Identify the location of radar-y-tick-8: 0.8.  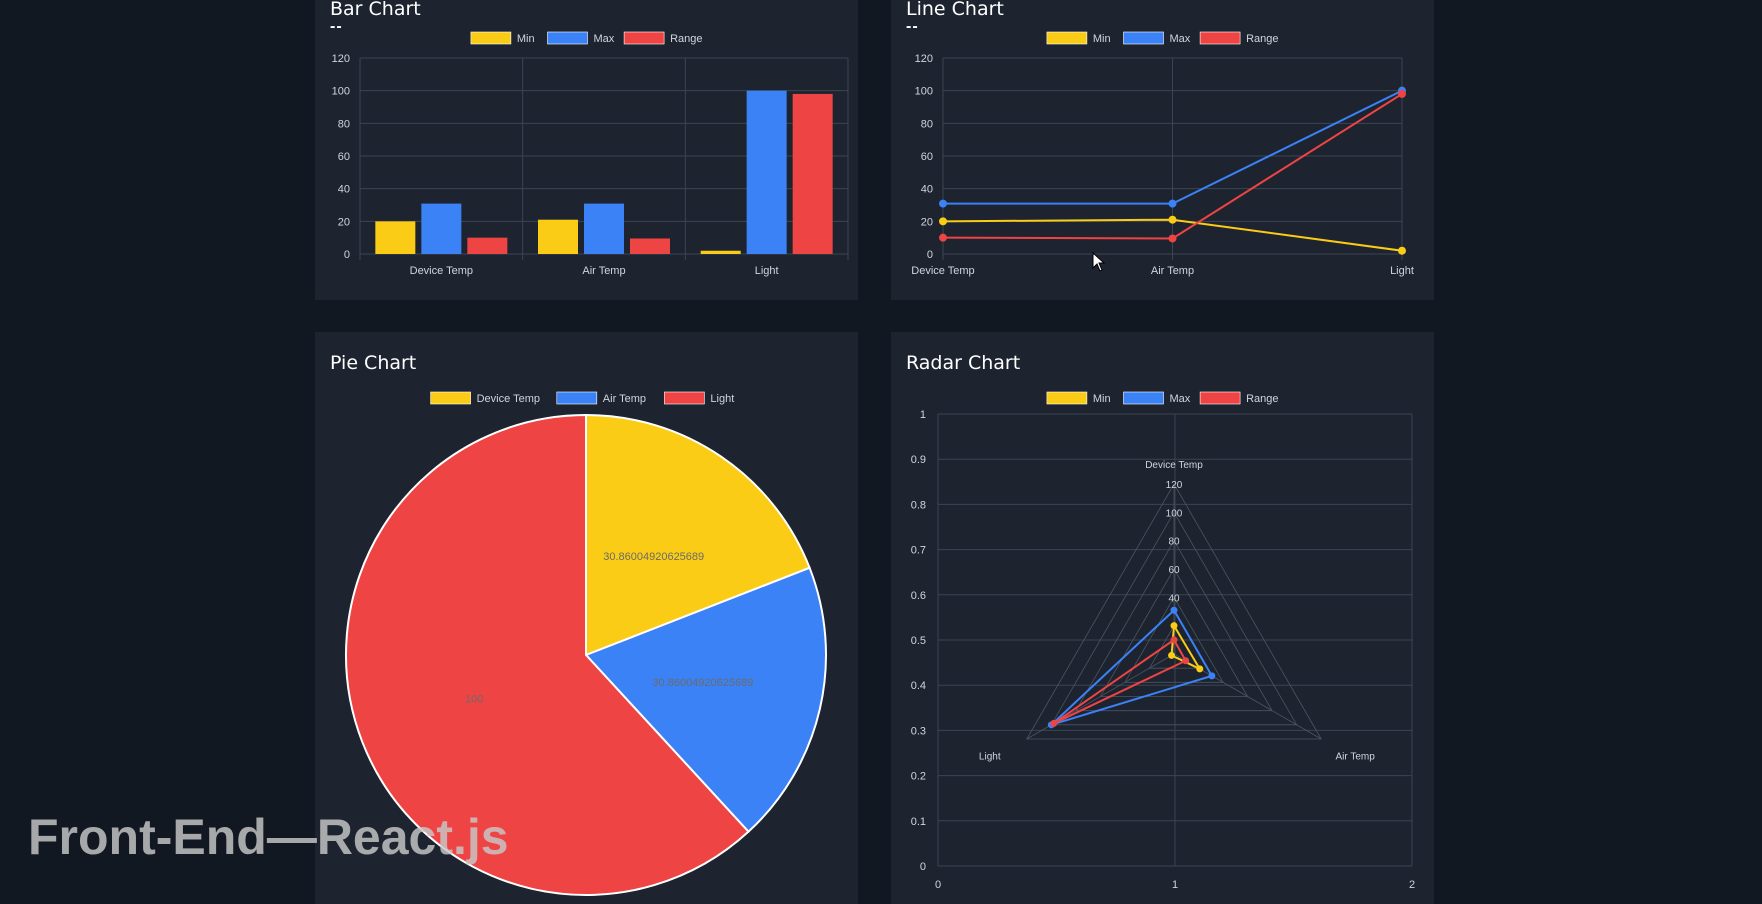
(918, 505).